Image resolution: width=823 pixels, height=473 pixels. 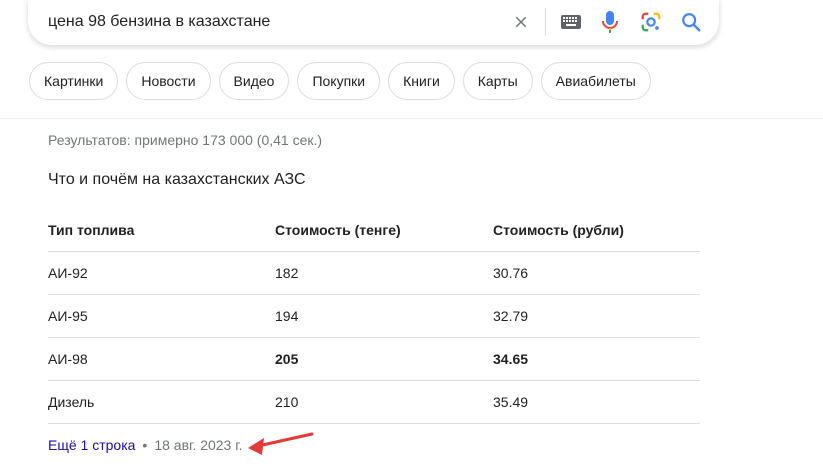 What do you see at coordinates (511, 402) in the screenshot?
I see `price-rubles-cell: 35.49` at bounding box center [511, 402].